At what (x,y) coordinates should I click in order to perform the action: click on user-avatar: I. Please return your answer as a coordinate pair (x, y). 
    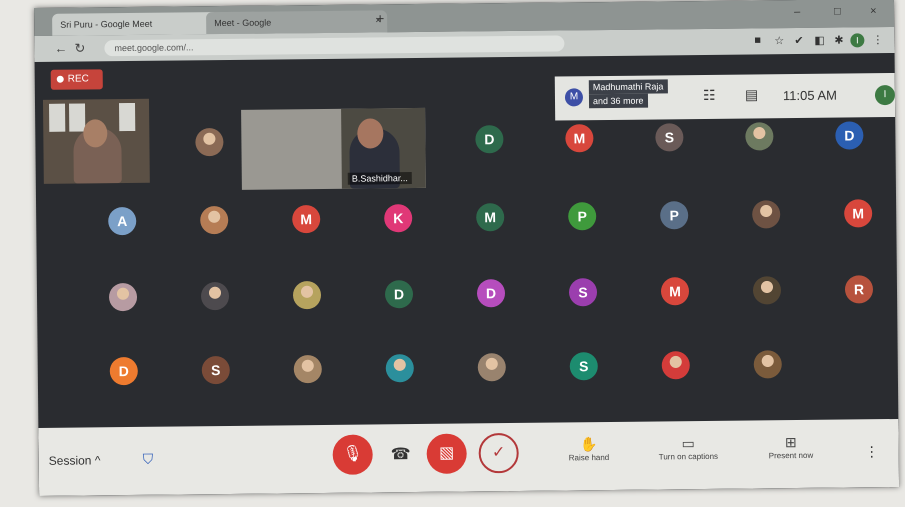
    Looking at the image, I should click on (885, 95).